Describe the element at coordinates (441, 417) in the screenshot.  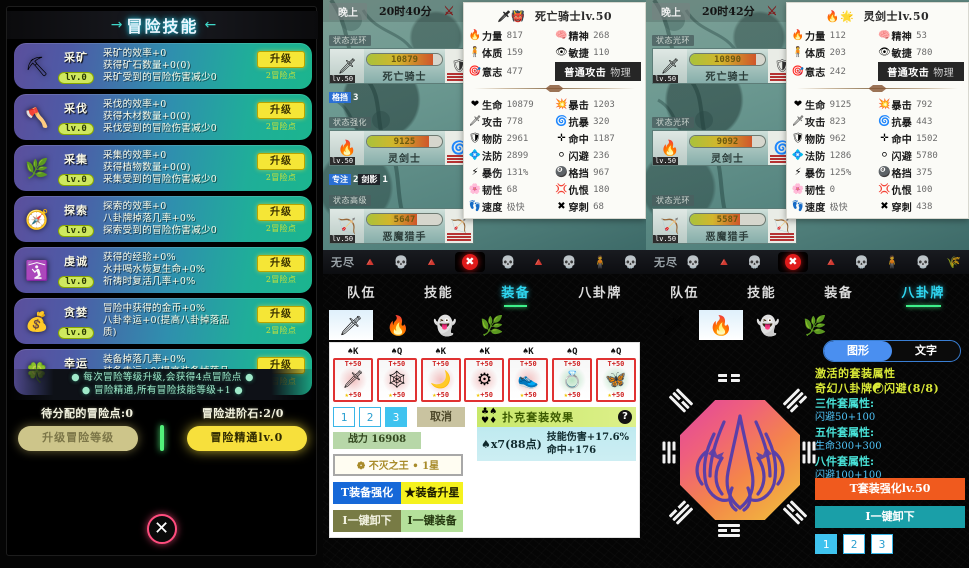
I see `cancel-button: 取消` at that location.